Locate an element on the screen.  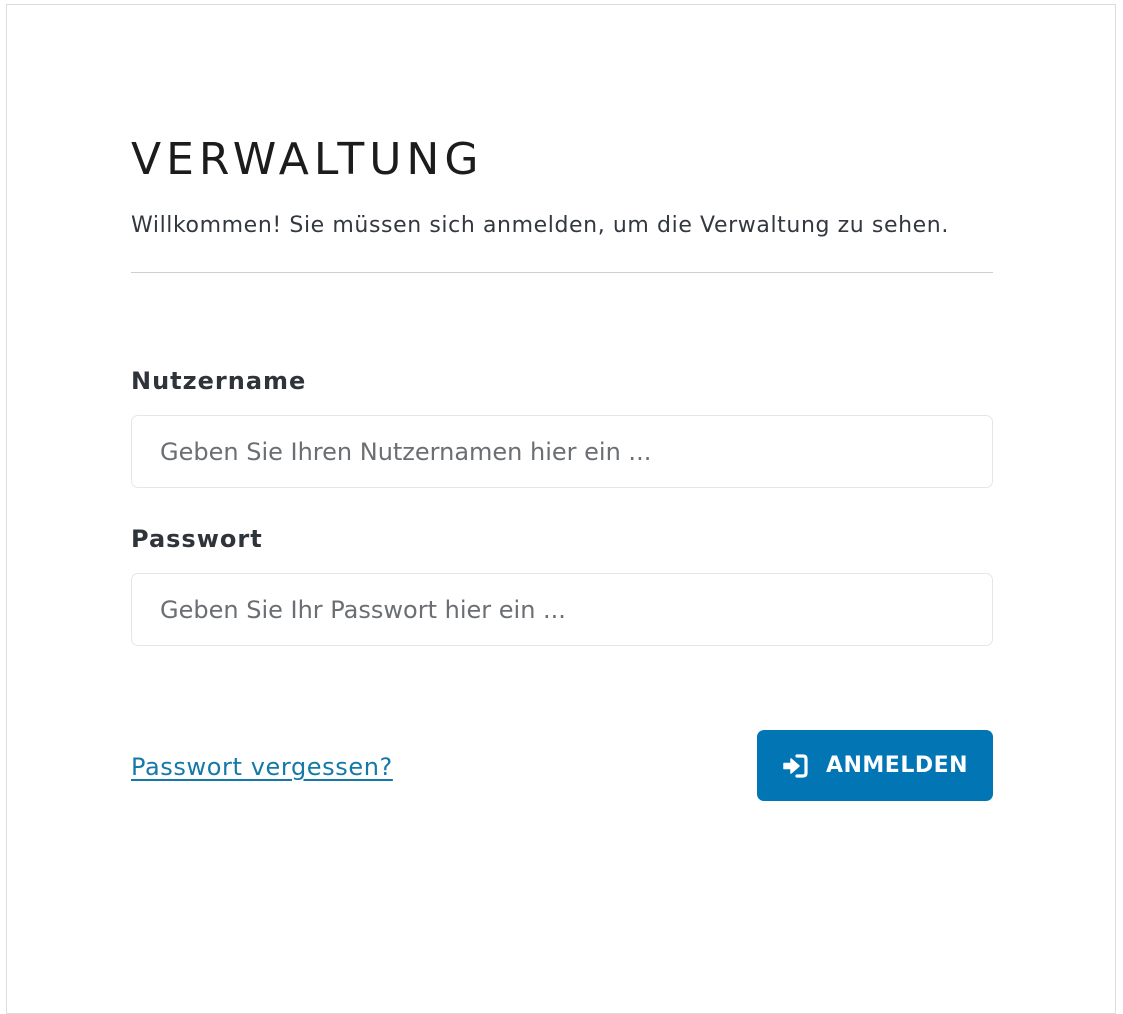
login-button: ANMELDEN is located at coordinates (875, 765).